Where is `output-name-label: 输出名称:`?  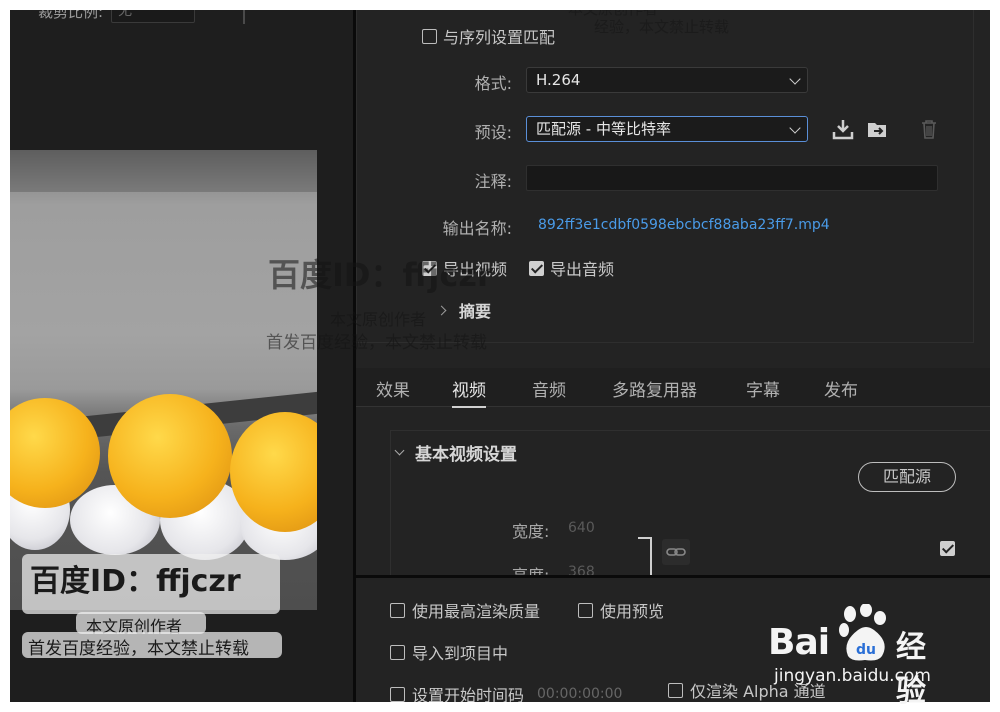
output-name-label: 输出名称: is located at coordinates (477, 228).